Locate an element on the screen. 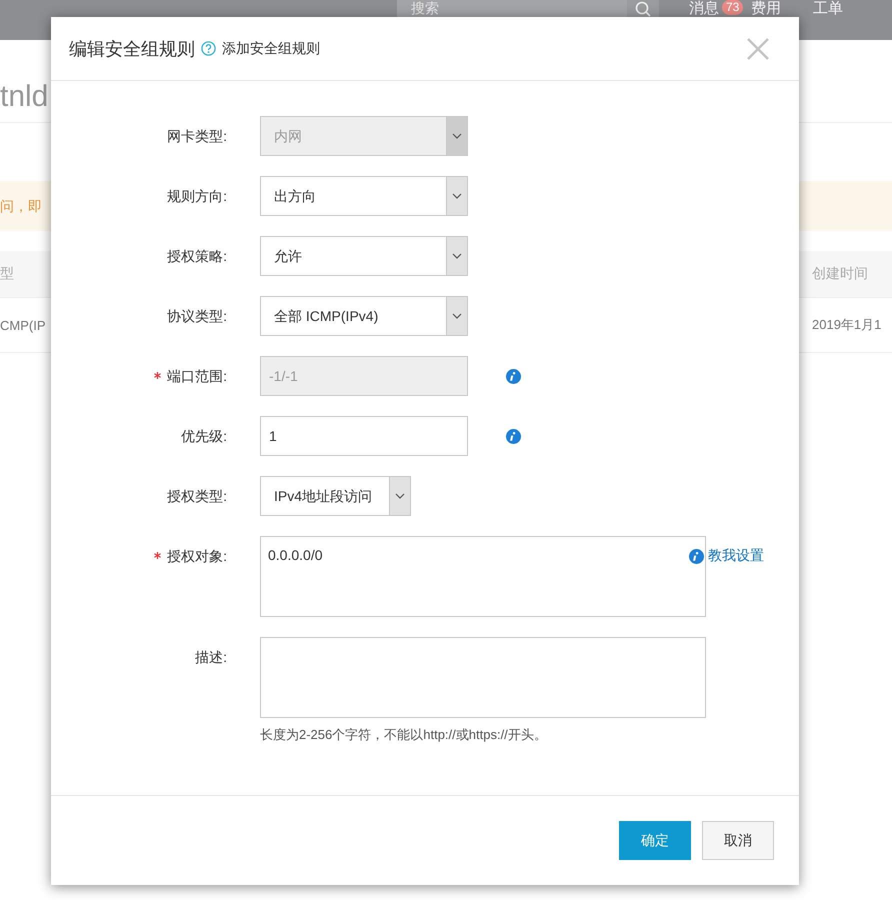  table-cell: 2019年1月1 is located at coordinates (847, 325).